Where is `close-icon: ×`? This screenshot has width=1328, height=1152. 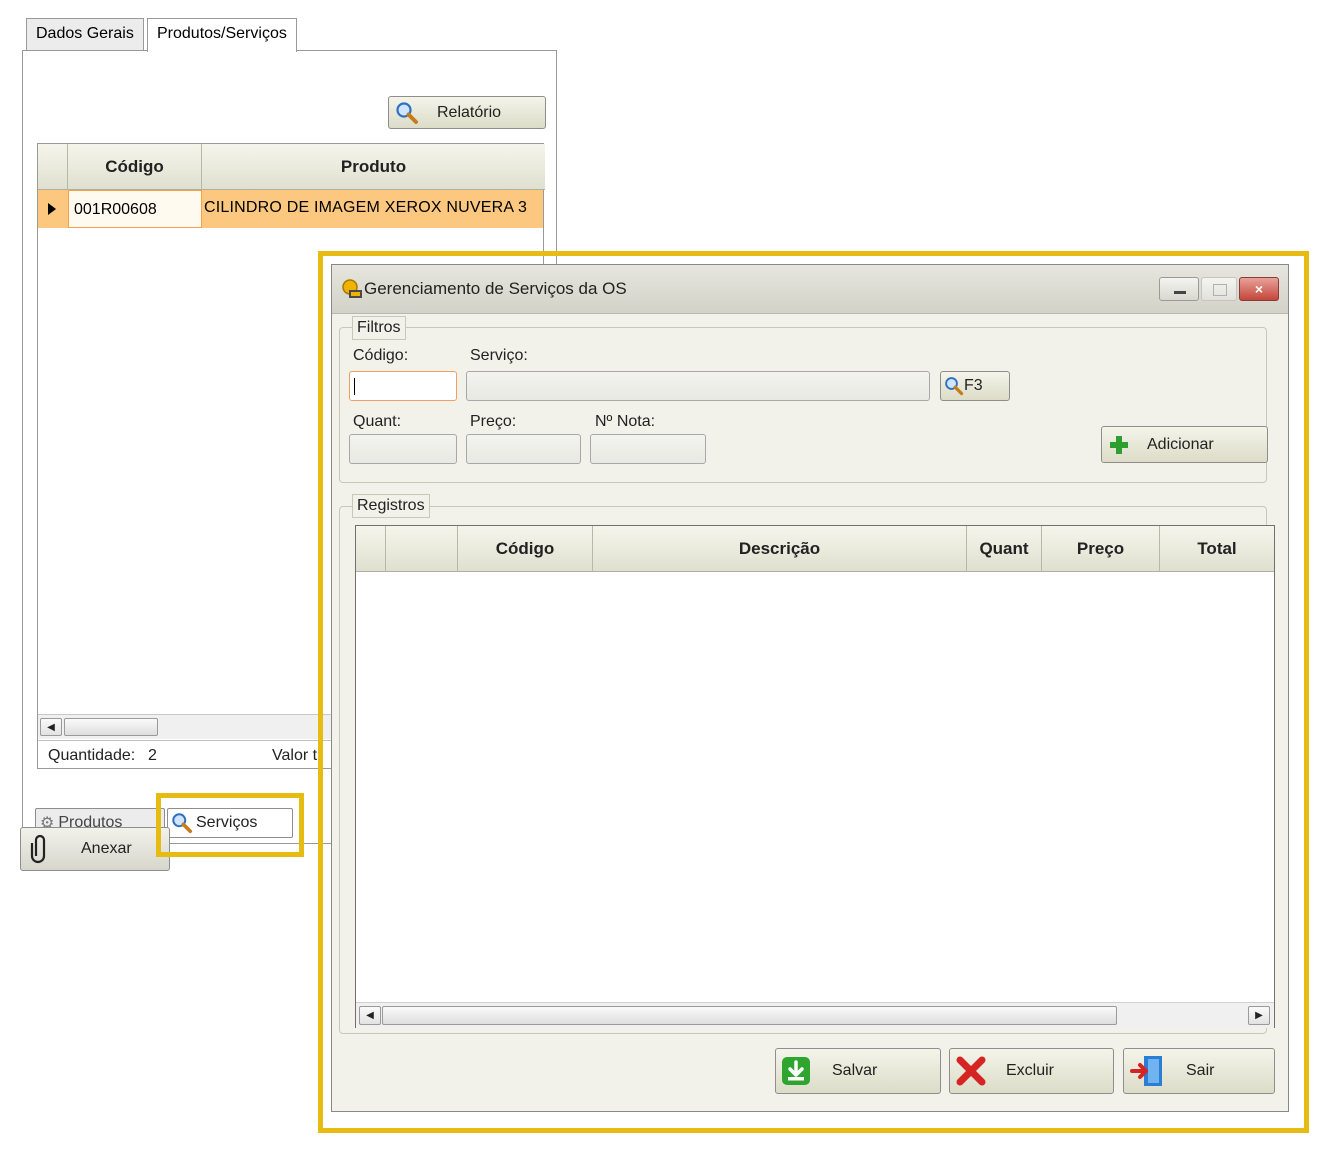
close-icon: × is located at coordinates (1259, 289).